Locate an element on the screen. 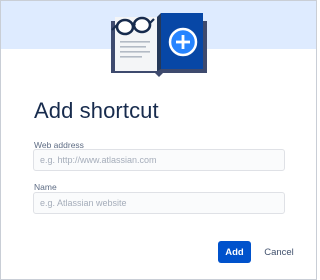 The image size is (320, 280). name-input is located at coordinates (159, 203).